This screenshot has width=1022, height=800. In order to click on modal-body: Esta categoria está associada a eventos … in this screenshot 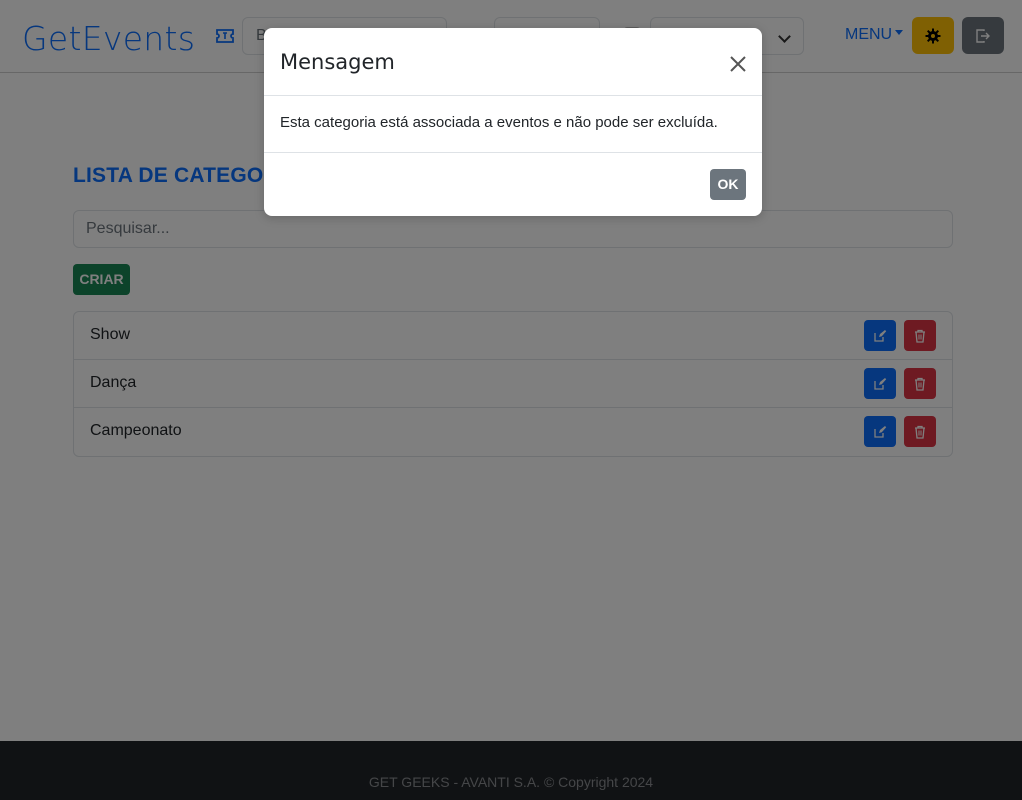, I will do `click(513, 124)`.